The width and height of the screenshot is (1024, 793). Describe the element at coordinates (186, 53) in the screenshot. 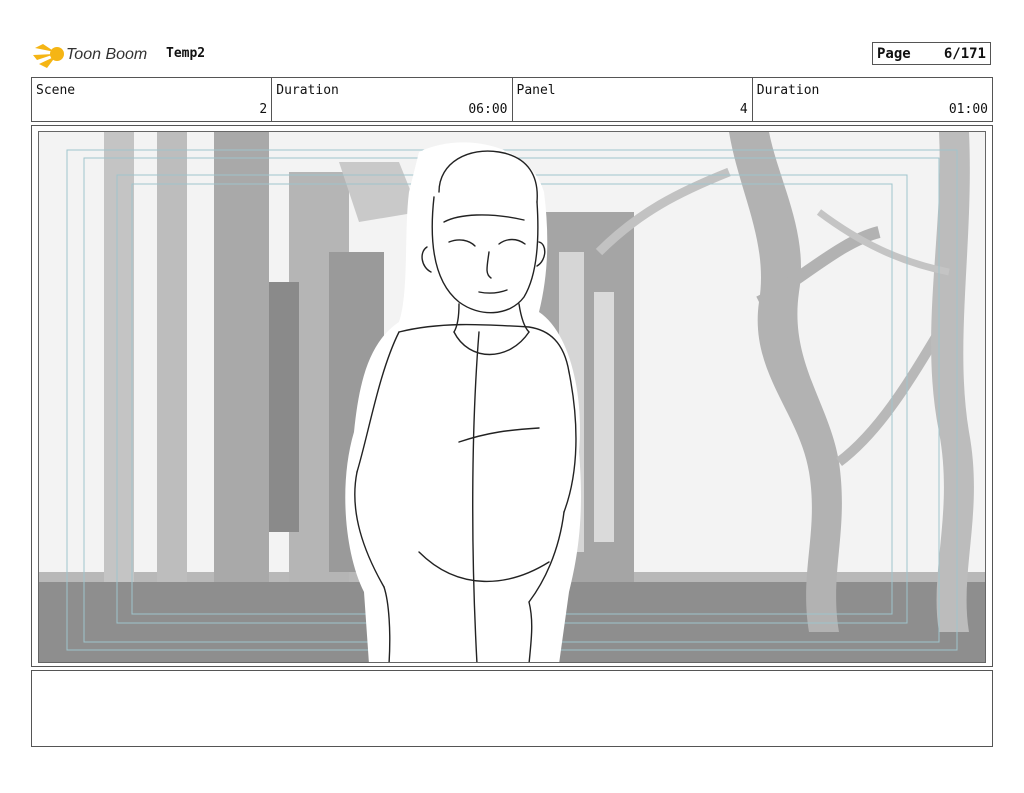

I see `project-name: Temp2` at that location.